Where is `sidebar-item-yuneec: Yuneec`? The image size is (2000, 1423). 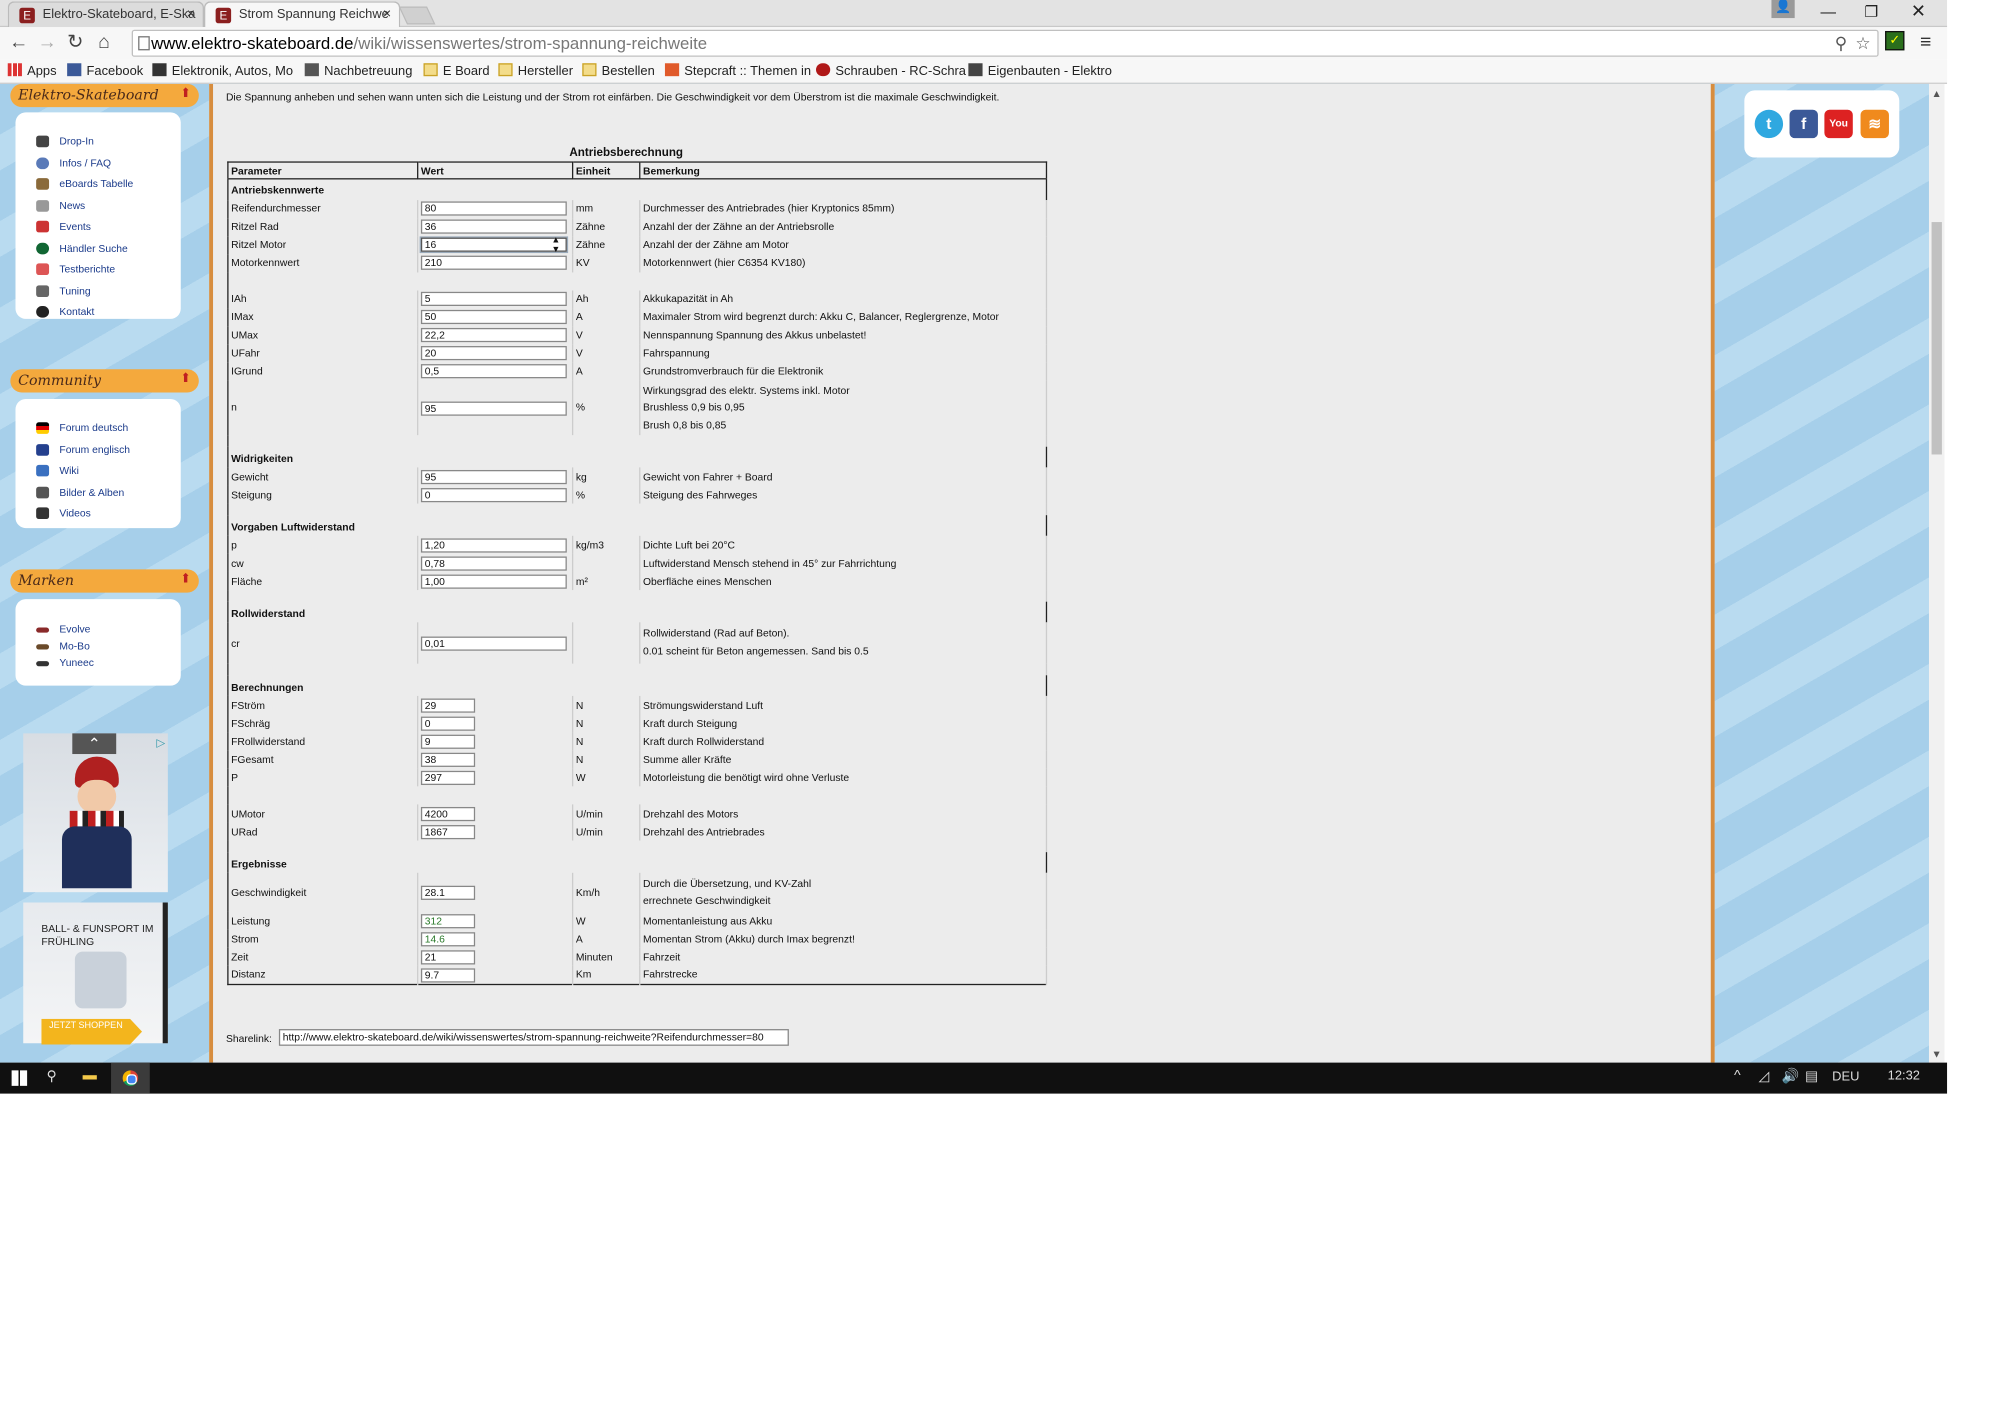
sidebar-item-yuneec: Yuneec is located at coordinates (65, 663).